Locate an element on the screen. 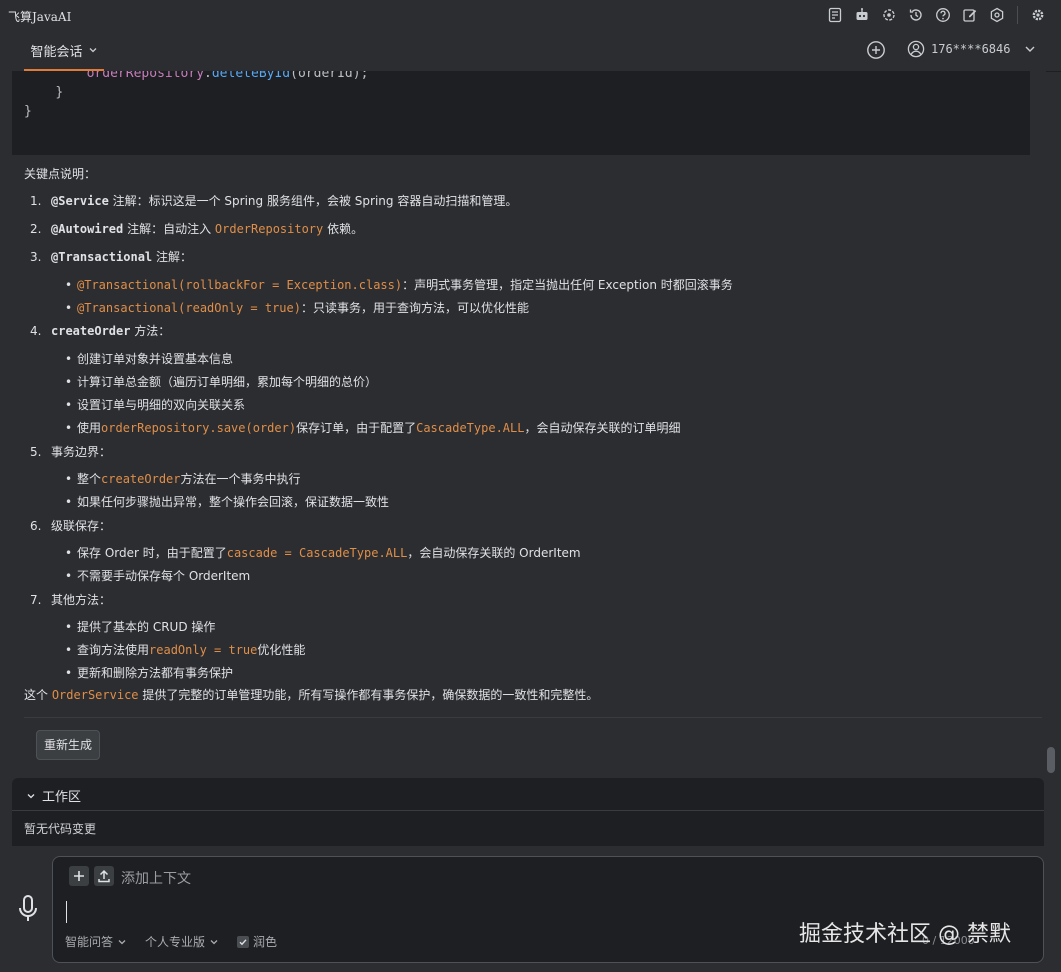 This screenshot has height=972, width=1061. doc-icon is located at coordinates (835, 15).